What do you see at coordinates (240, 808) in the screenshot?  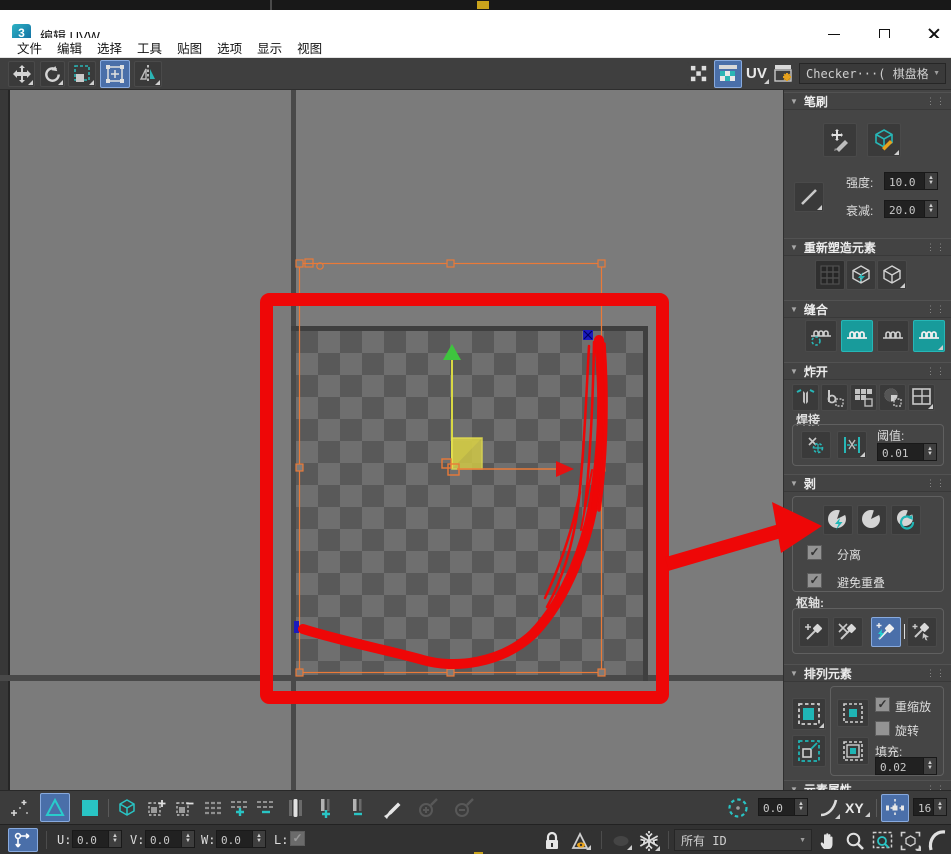 I see `grow-loop-button` at bounding box center [240, 808].